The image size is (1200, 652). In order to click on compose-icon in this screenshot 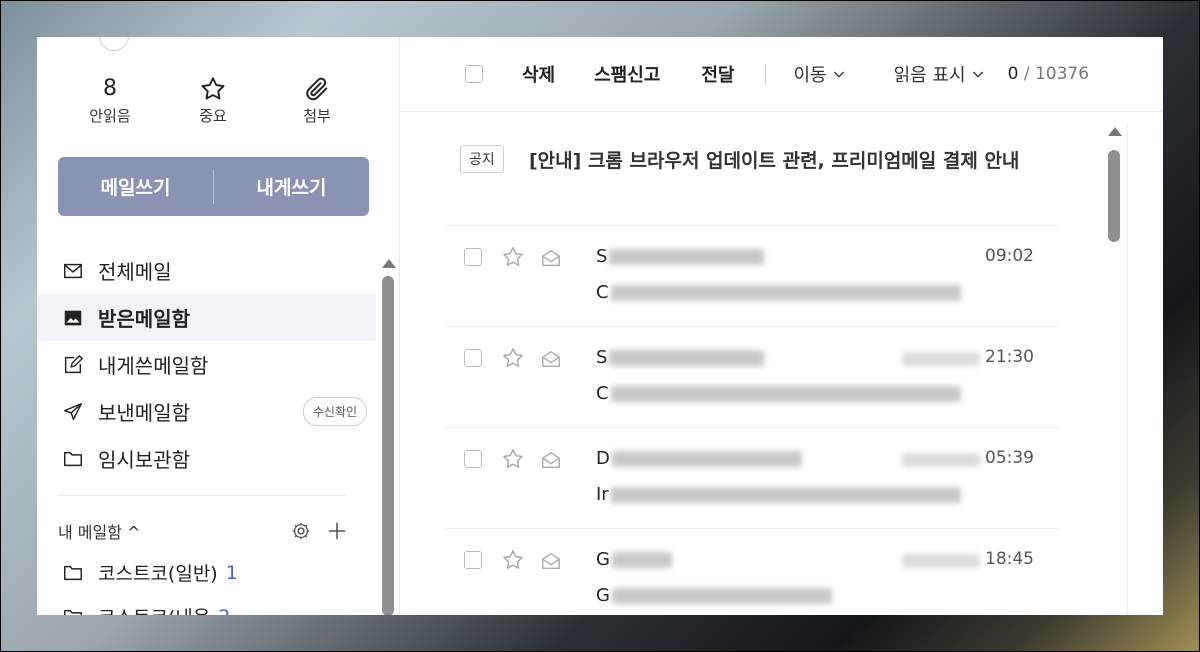, I will do `click(74, 363)`.